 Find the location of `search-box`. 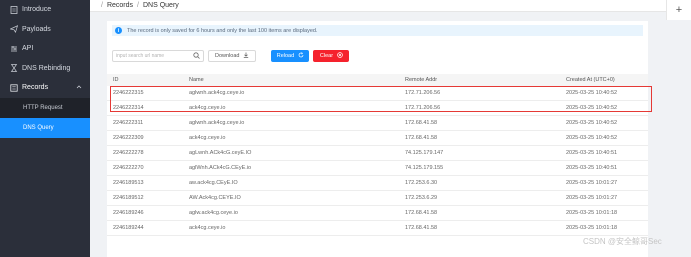

search-box is located at coordinates (158, 56).